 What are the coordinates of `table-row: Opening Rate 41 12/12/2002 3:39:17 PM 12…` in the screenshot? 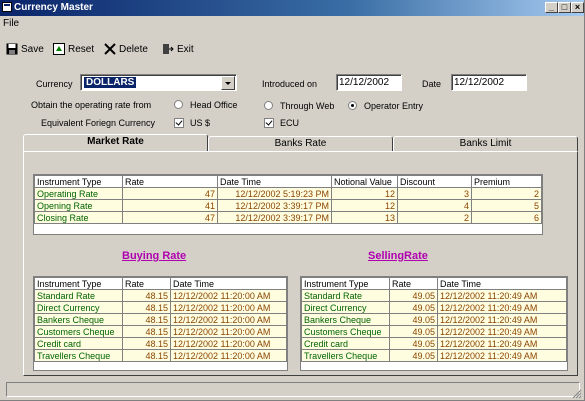 It's located at (288, 205).